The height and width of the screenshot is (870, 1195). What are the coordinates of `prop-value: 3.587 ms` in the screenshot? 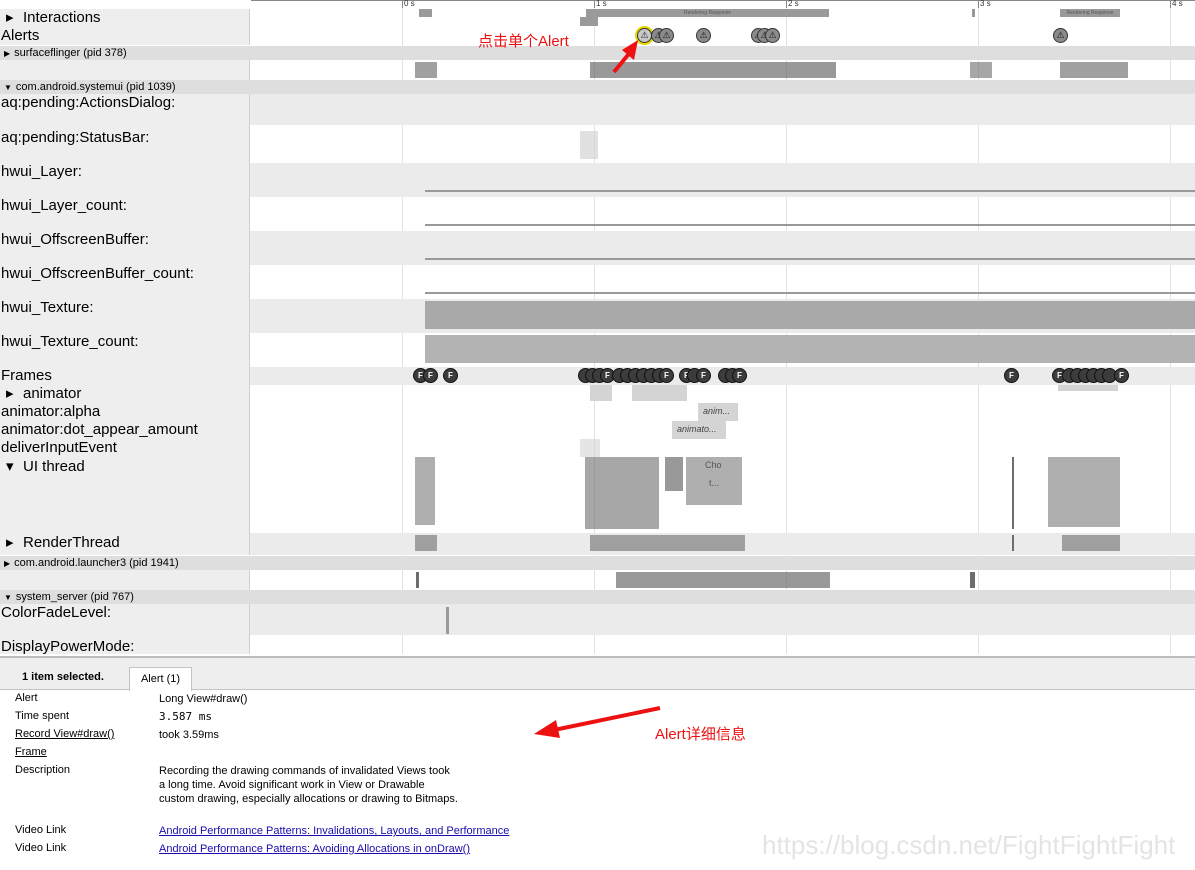 It's located at (185, 716).